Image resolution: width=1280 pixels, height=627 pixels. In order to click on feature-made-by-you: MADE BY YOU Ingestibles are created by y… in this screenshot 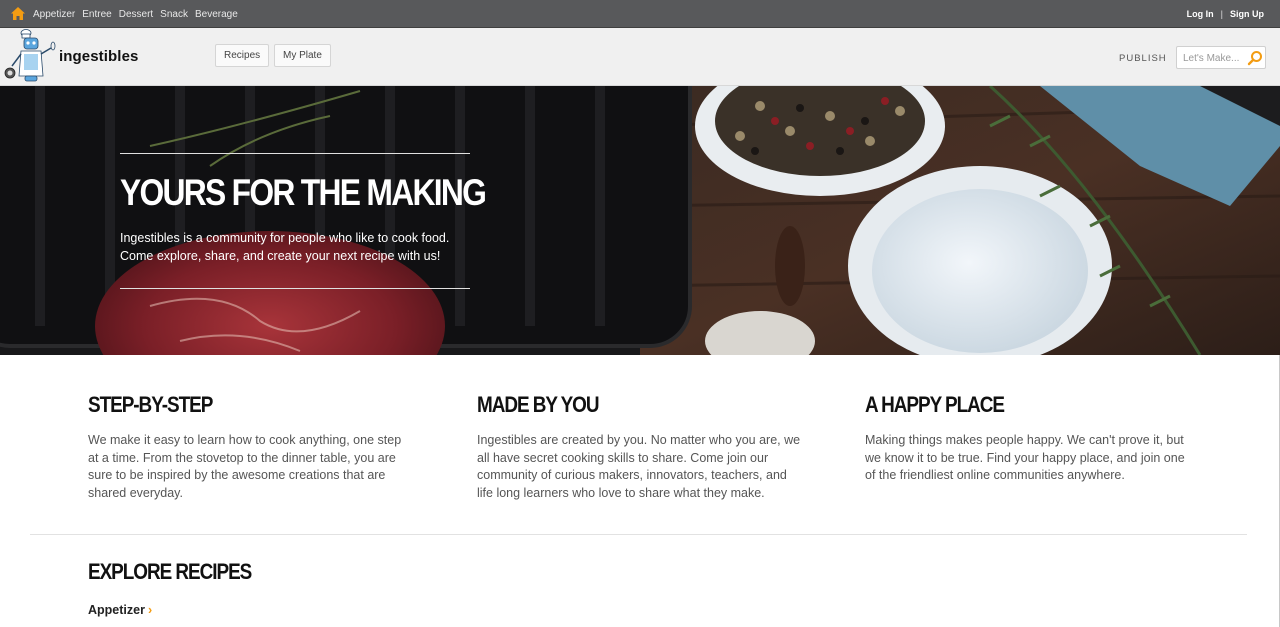, I will do `click(642, 447)`.